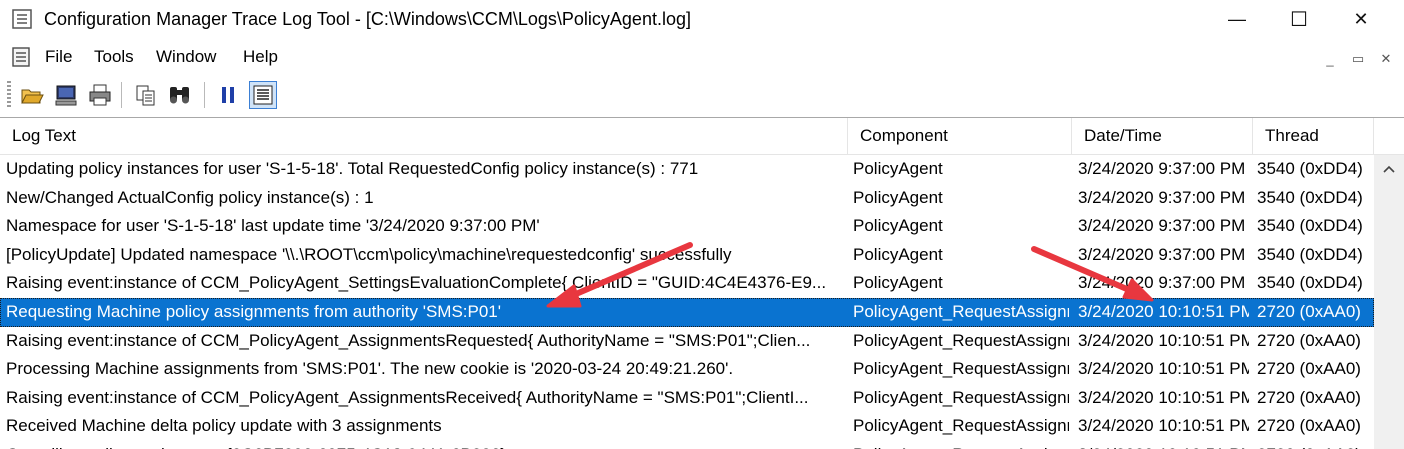 The height and width of the screenshot is (449, 1404). I want to click on maximize-icon: ☐, so click(1299, 19).